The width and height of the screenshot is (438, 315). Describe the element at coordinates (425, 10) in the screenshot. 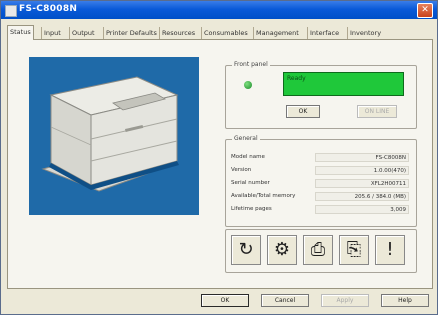

I see `close-button: ✕` at that location.